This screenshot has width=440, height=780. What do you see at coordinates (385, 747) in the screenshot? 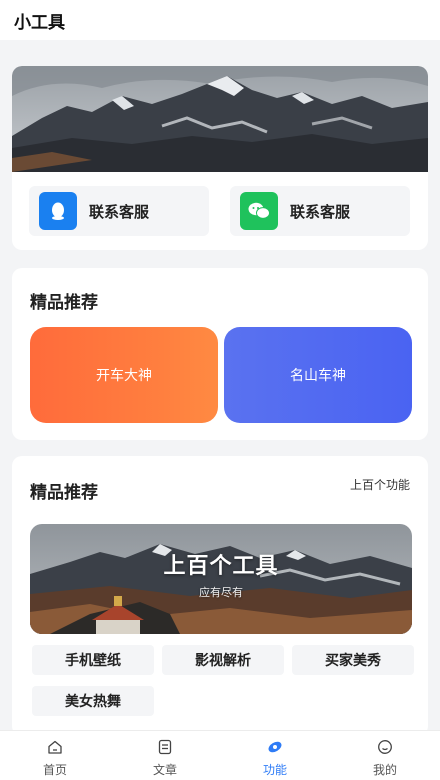
I see `profile-icon` at bounding box center [385, 747].